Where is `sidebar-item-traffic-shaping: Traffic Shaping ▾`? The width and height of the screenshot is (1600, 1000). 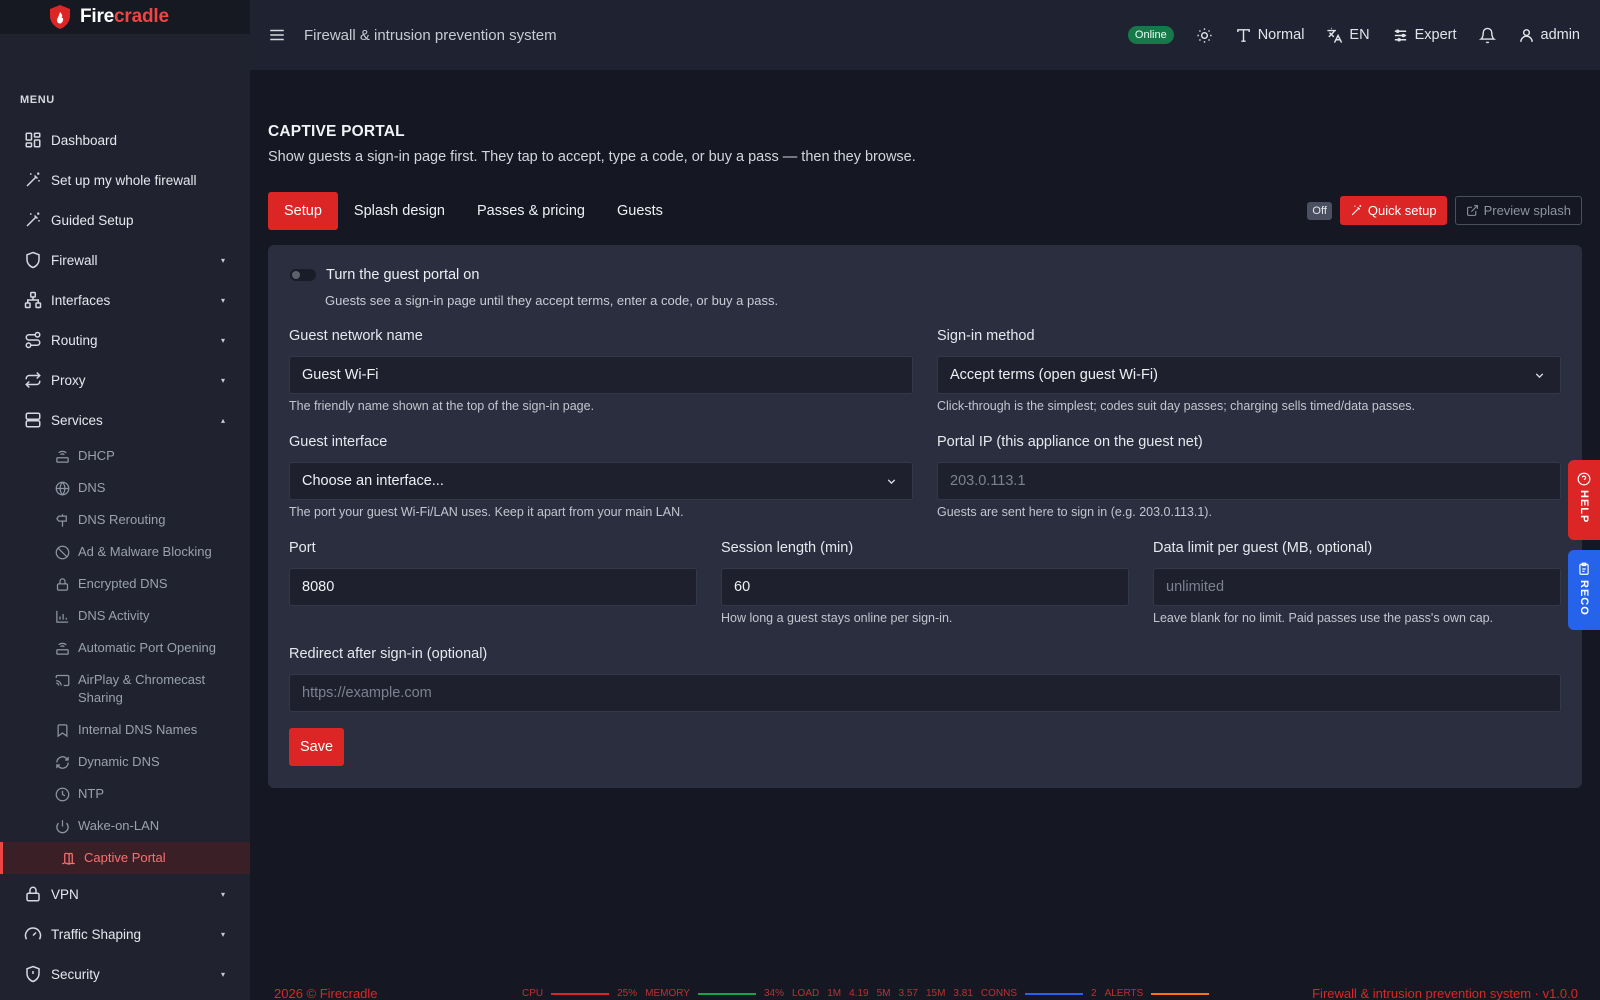 sidebar-item-traffic-shaping: Traffic Shaping ▾ is located at coordinates (125, 934).